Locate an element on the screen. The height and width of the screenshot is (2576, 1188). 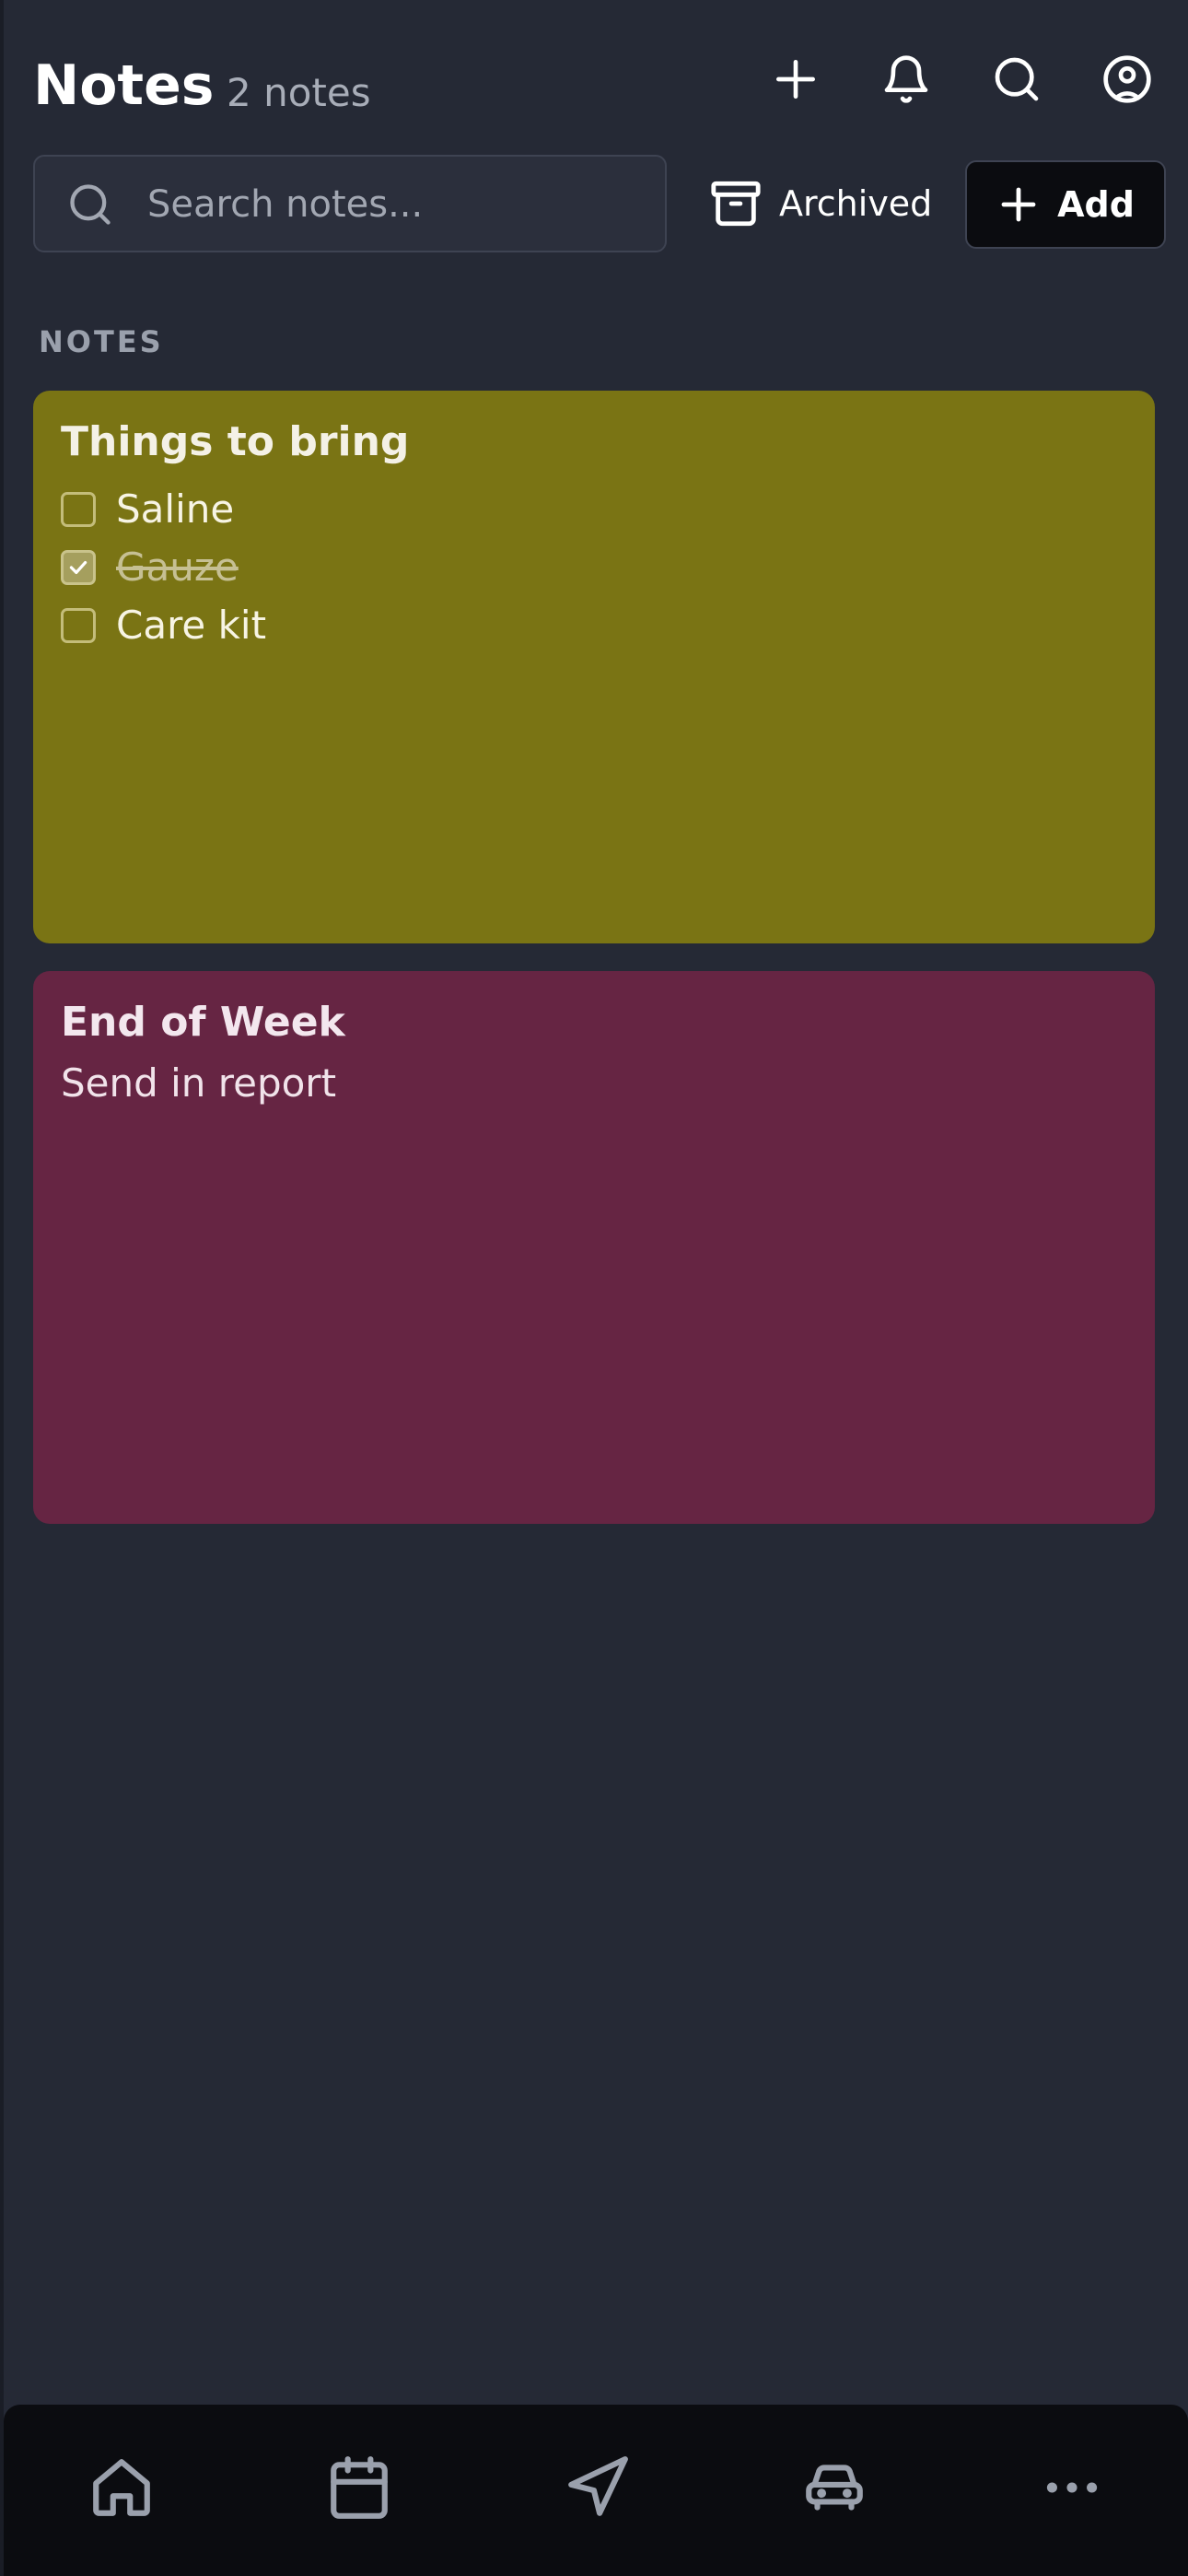
add-note-button: Add is located at coordinates (1065, 204).